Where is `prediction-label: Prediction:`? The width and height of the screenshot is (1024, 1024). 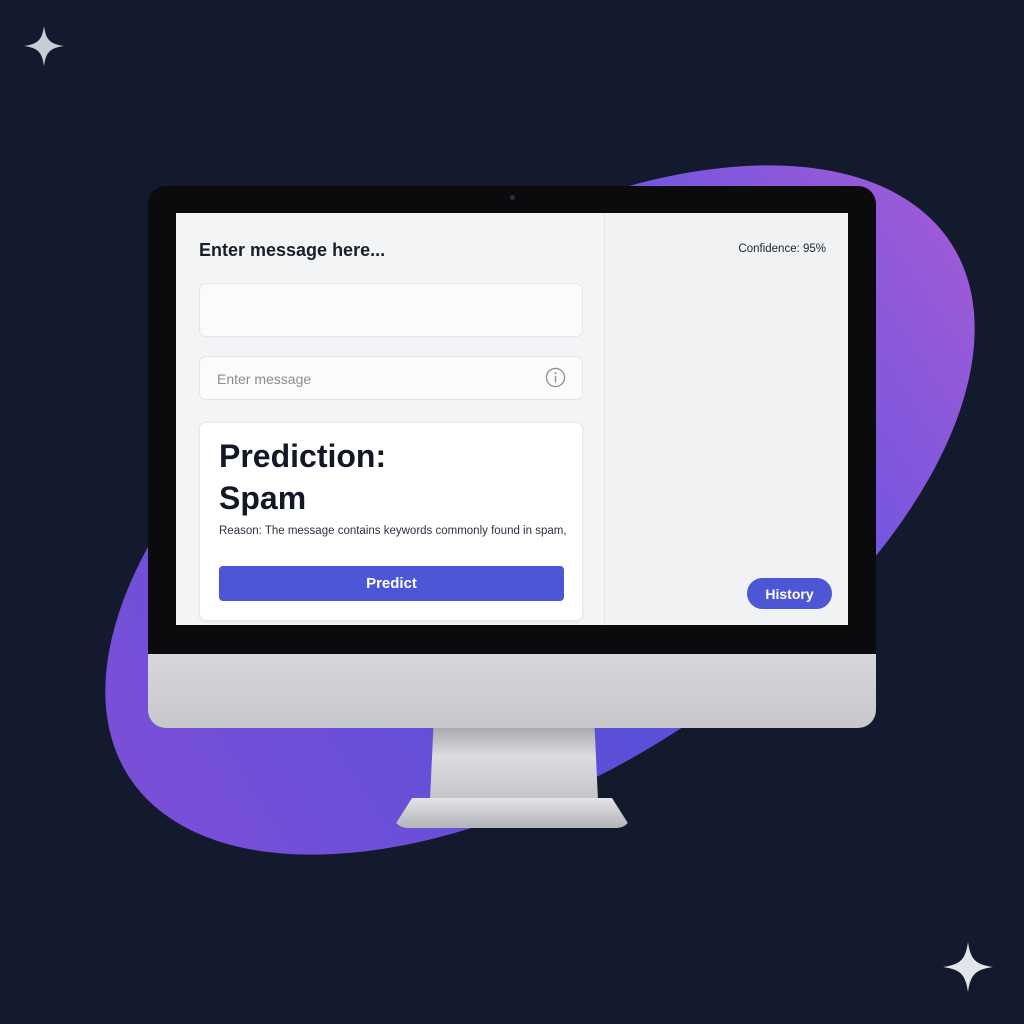 prediction-label: Prediction: is located at coordinates (303, 456).